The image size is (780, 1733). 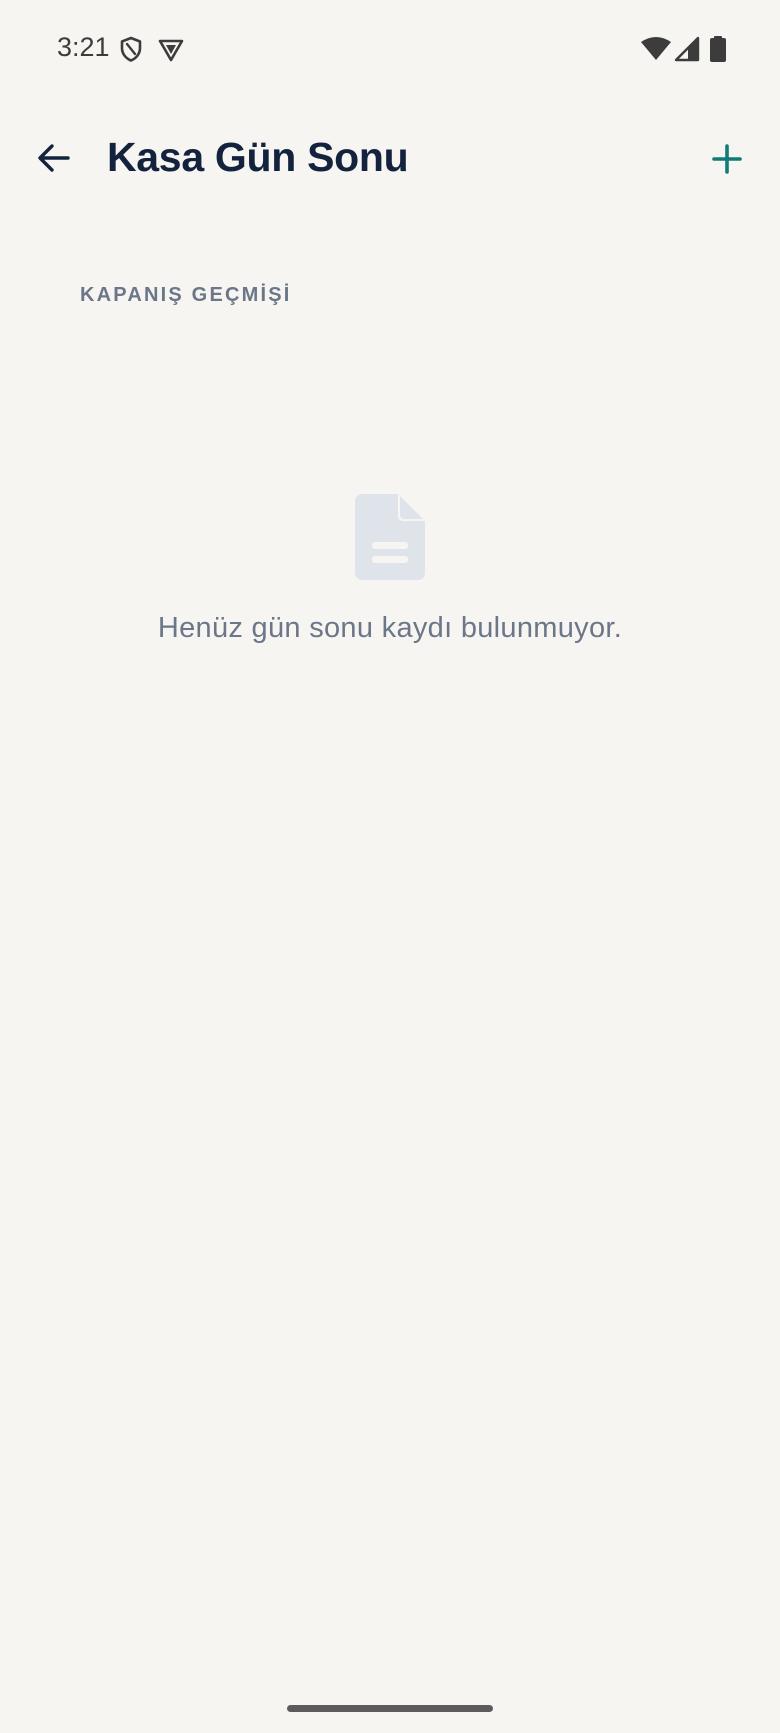 I want to click on document-icon, so click(x=390, y=537).